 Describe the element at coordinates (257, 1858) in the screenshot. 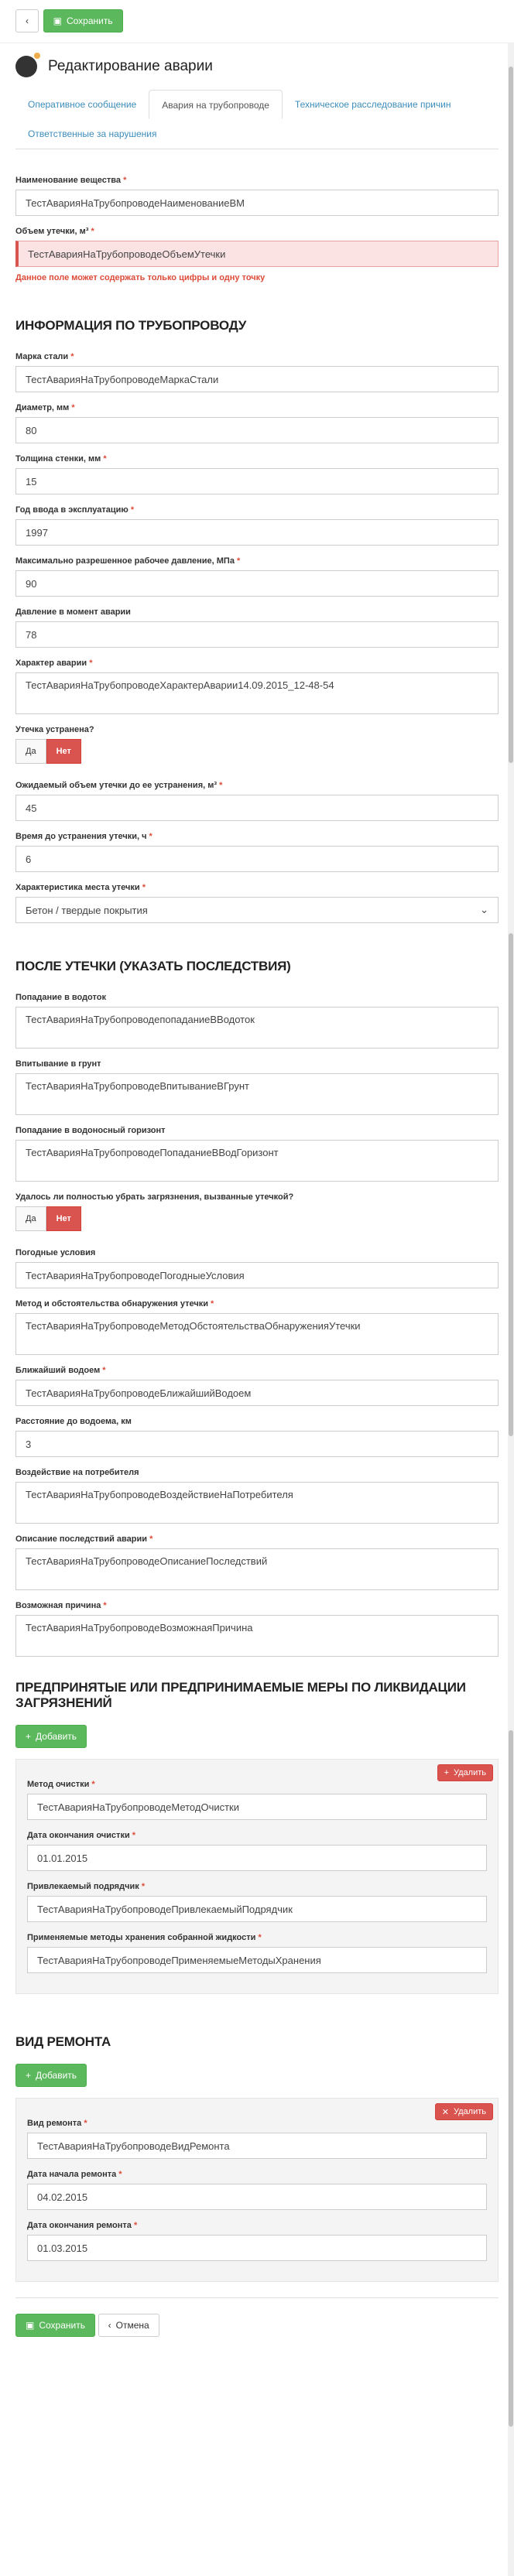

I see `clean-end-input: 01.01.2015` at that location.